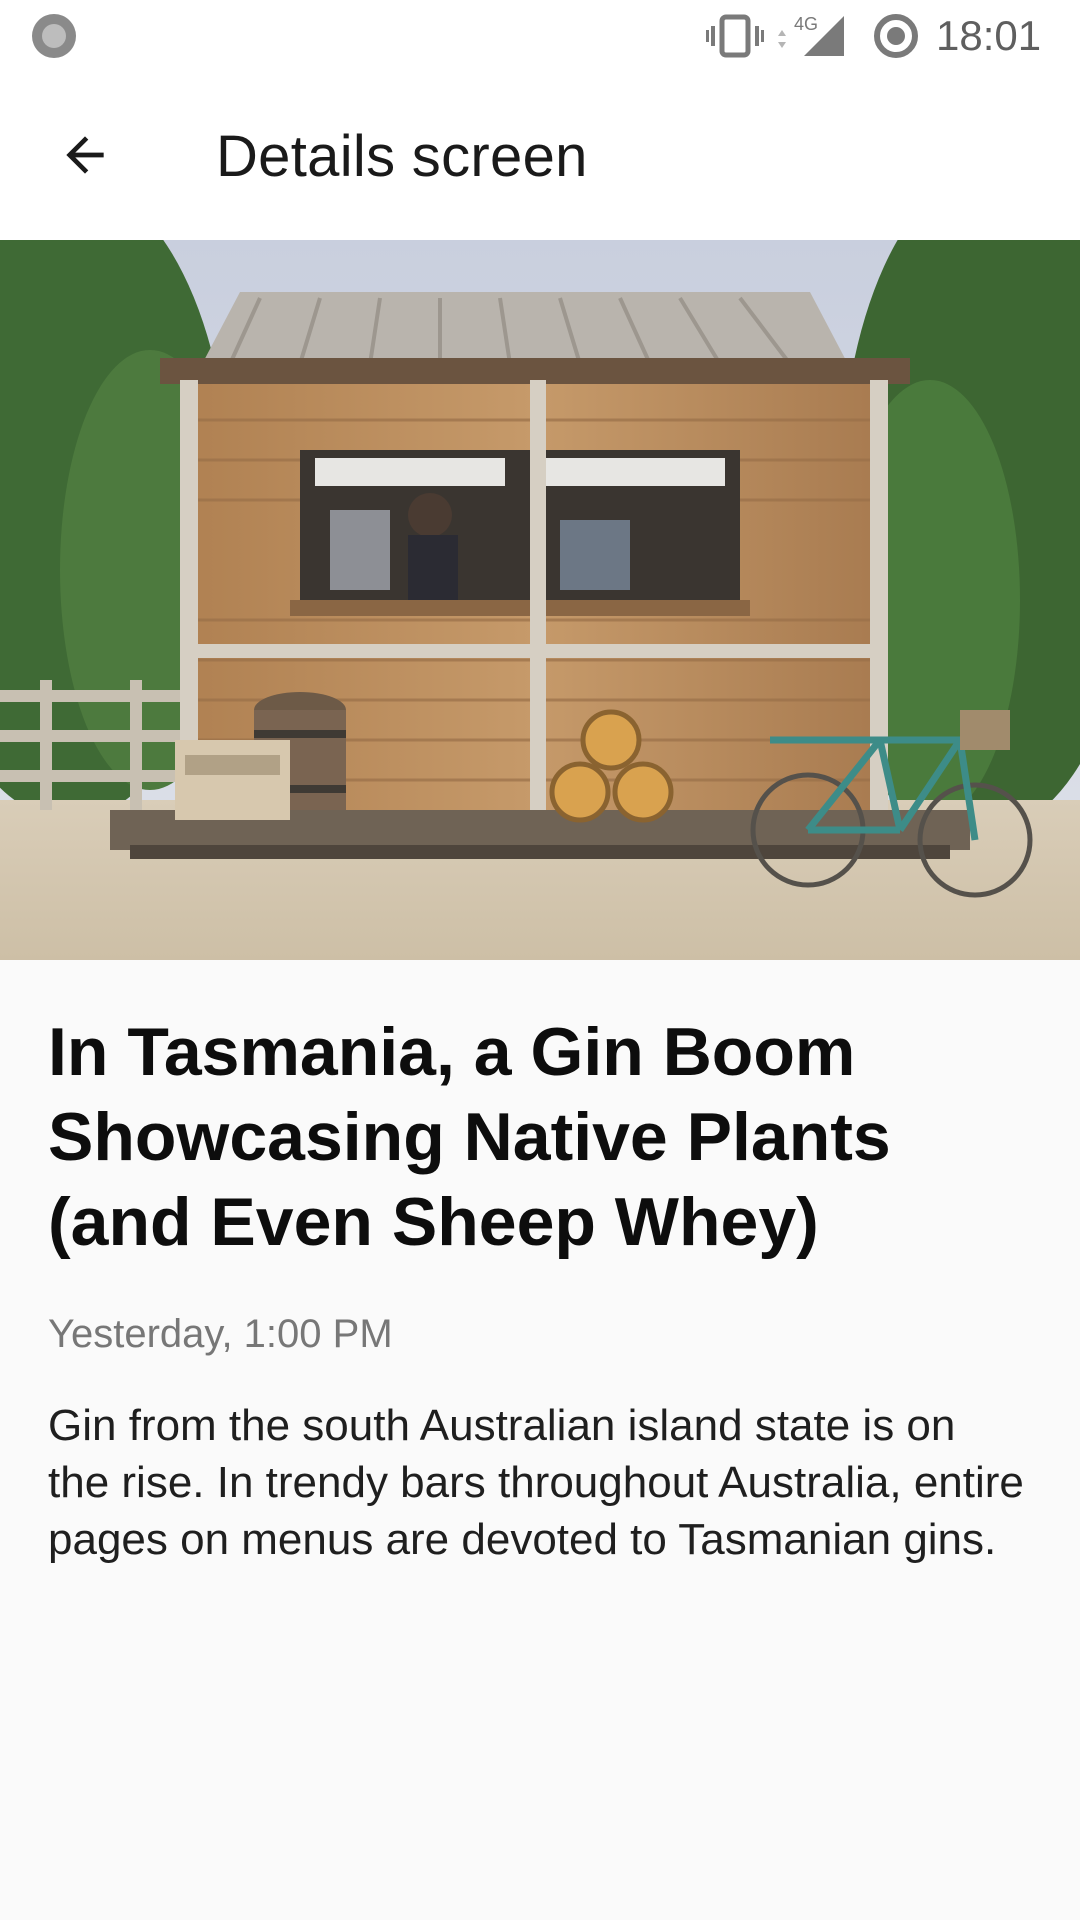 This screenshot has height=1920, width=1080. I want to click on network-type-label: 4G, so click(806, 24).